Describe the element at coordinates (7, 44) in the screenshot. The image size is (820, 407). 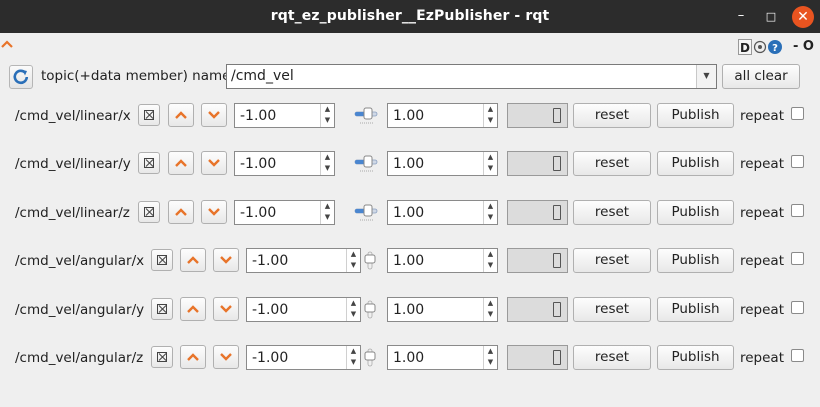
I see `collapse-chevron-icon` at that location.